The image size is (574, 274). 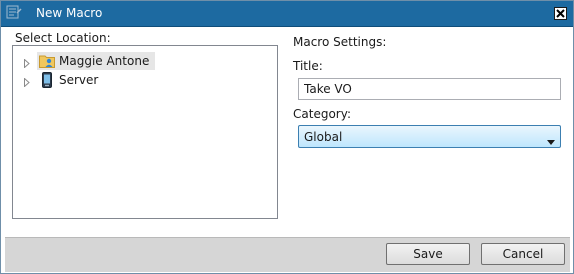 I want to click on tree-item-label: Server, so click(x=79, y=80).